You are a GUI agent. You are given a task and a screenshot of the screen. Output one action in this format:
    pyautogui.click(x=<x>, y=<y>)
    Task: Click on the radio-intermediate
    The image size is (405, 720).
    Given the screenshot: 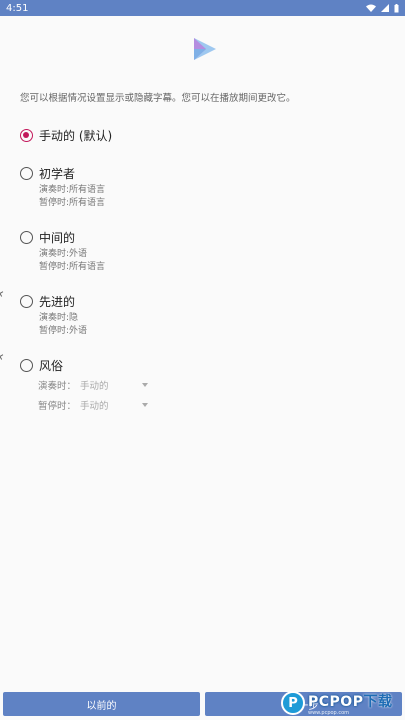 What is the action you would take?
    pyautogui.click(x=26, y=237)
    